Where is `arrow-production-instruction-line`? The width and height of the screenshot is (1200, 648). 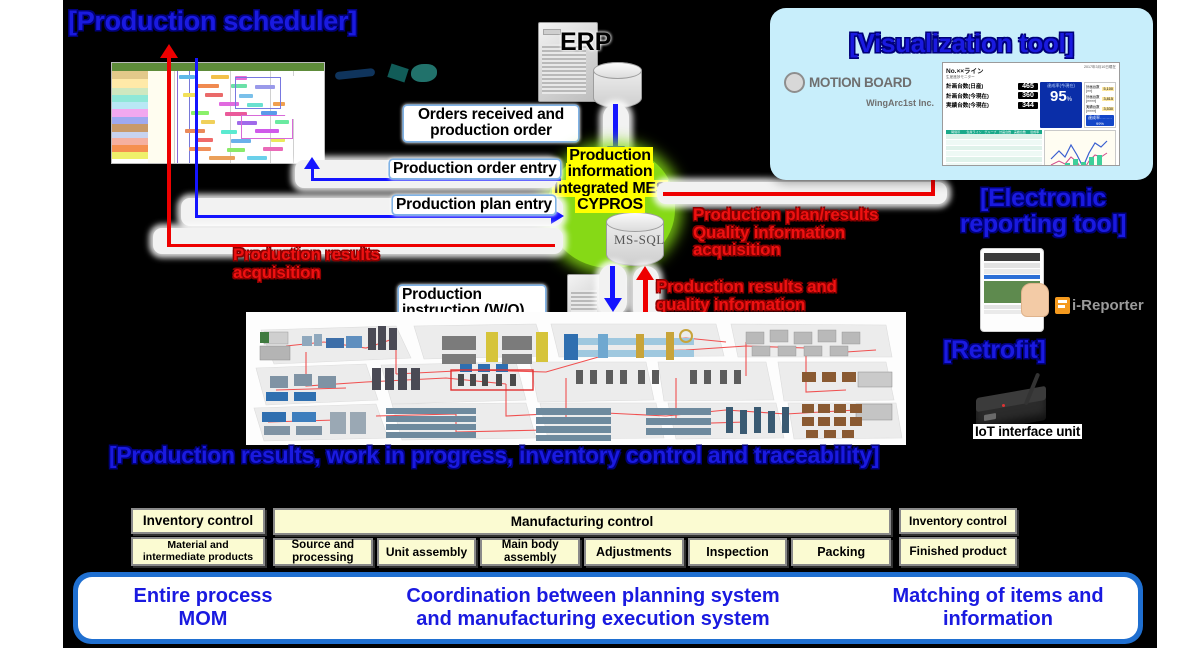
arrow-production-instruction-line is located at coordinates (612, 284).